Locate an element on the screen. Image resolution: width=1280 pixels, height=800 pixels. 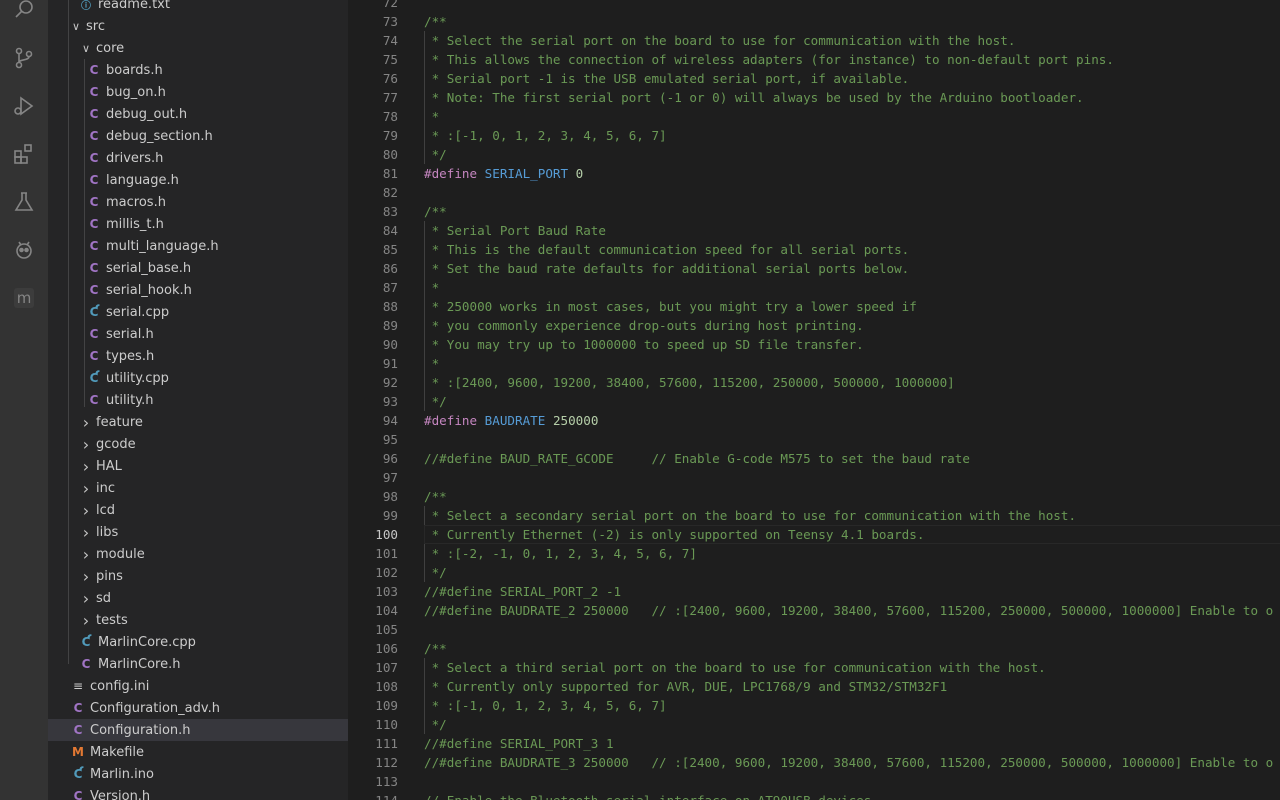
explorer-file: Cdrivers.h is located at coordinates (198, 158).